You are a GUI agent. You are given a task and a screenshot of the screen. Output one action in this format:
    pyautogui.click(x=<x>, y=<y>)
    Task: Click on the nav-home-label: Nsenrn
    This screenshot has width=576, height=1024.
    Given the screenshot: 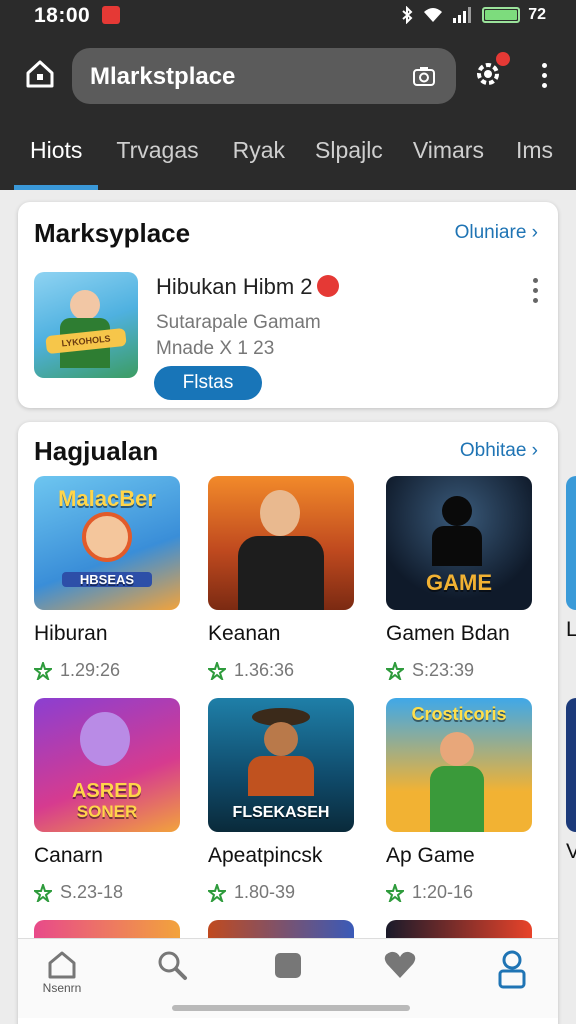 What is the action you would take?
    pyautogui.click(x=62, y=988)
    